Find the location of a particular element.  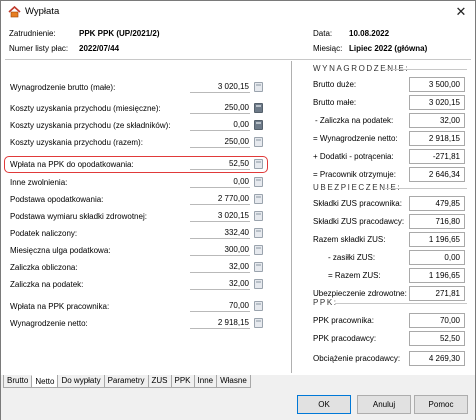

ubz-label: - zasiłki ZUS: is located at coordinates (352, 257).